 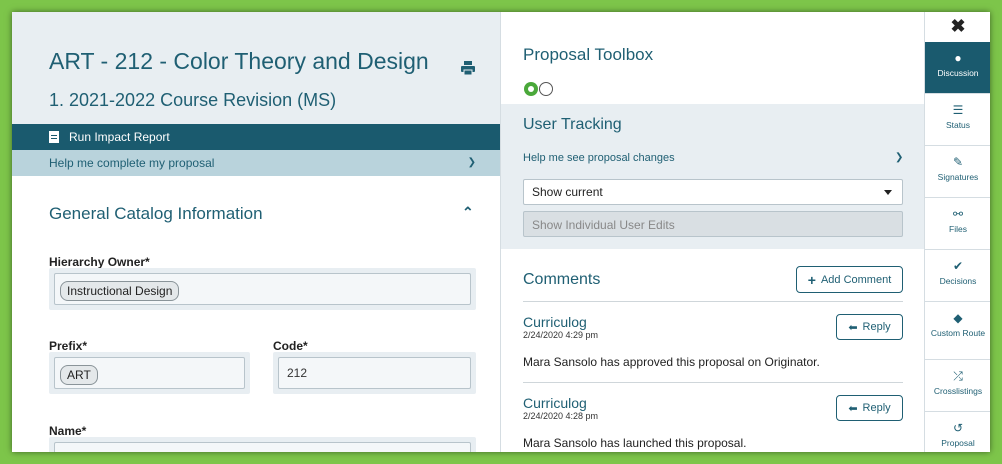 I want to click on chevron-up-icon: ⌃, so click(x=468, y=212).